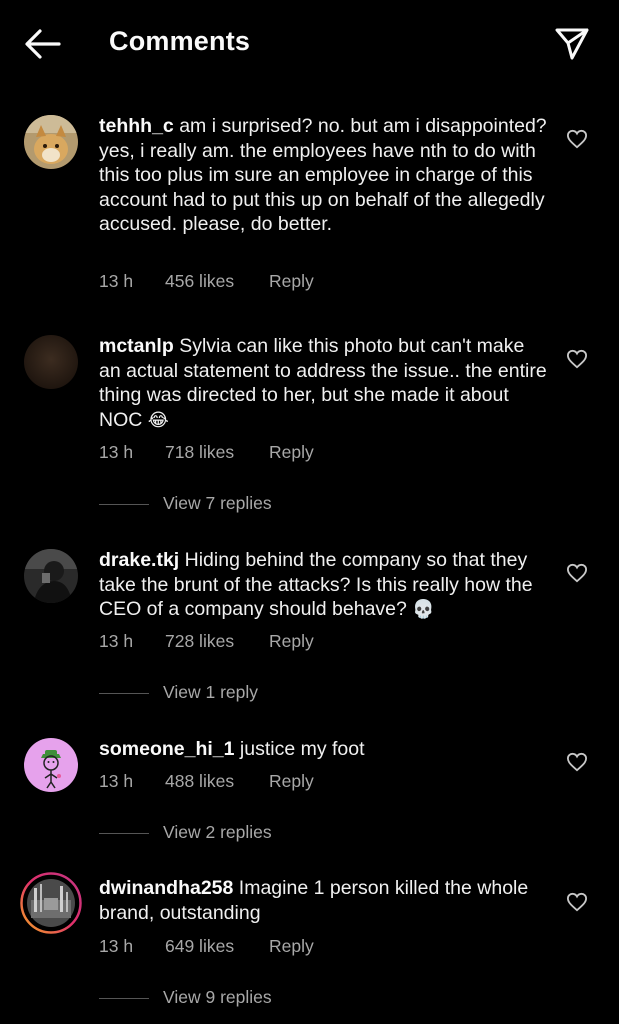  What do you see at coordinates (217, 946) in the screenshot?
I see `comment-likes: 649 likes` at bounding box center [217, 946].